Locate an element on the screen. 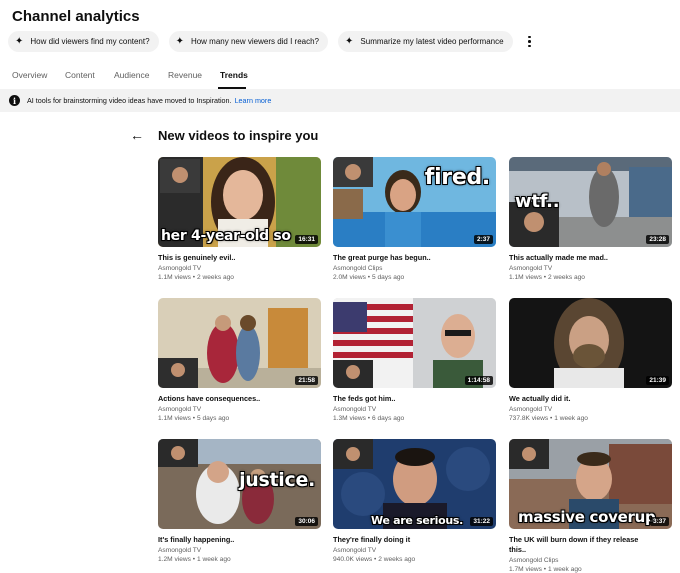 Image resolution: width=680 pixels, height=573 pixels. info-icon: i is located at coordinates (14, 100).